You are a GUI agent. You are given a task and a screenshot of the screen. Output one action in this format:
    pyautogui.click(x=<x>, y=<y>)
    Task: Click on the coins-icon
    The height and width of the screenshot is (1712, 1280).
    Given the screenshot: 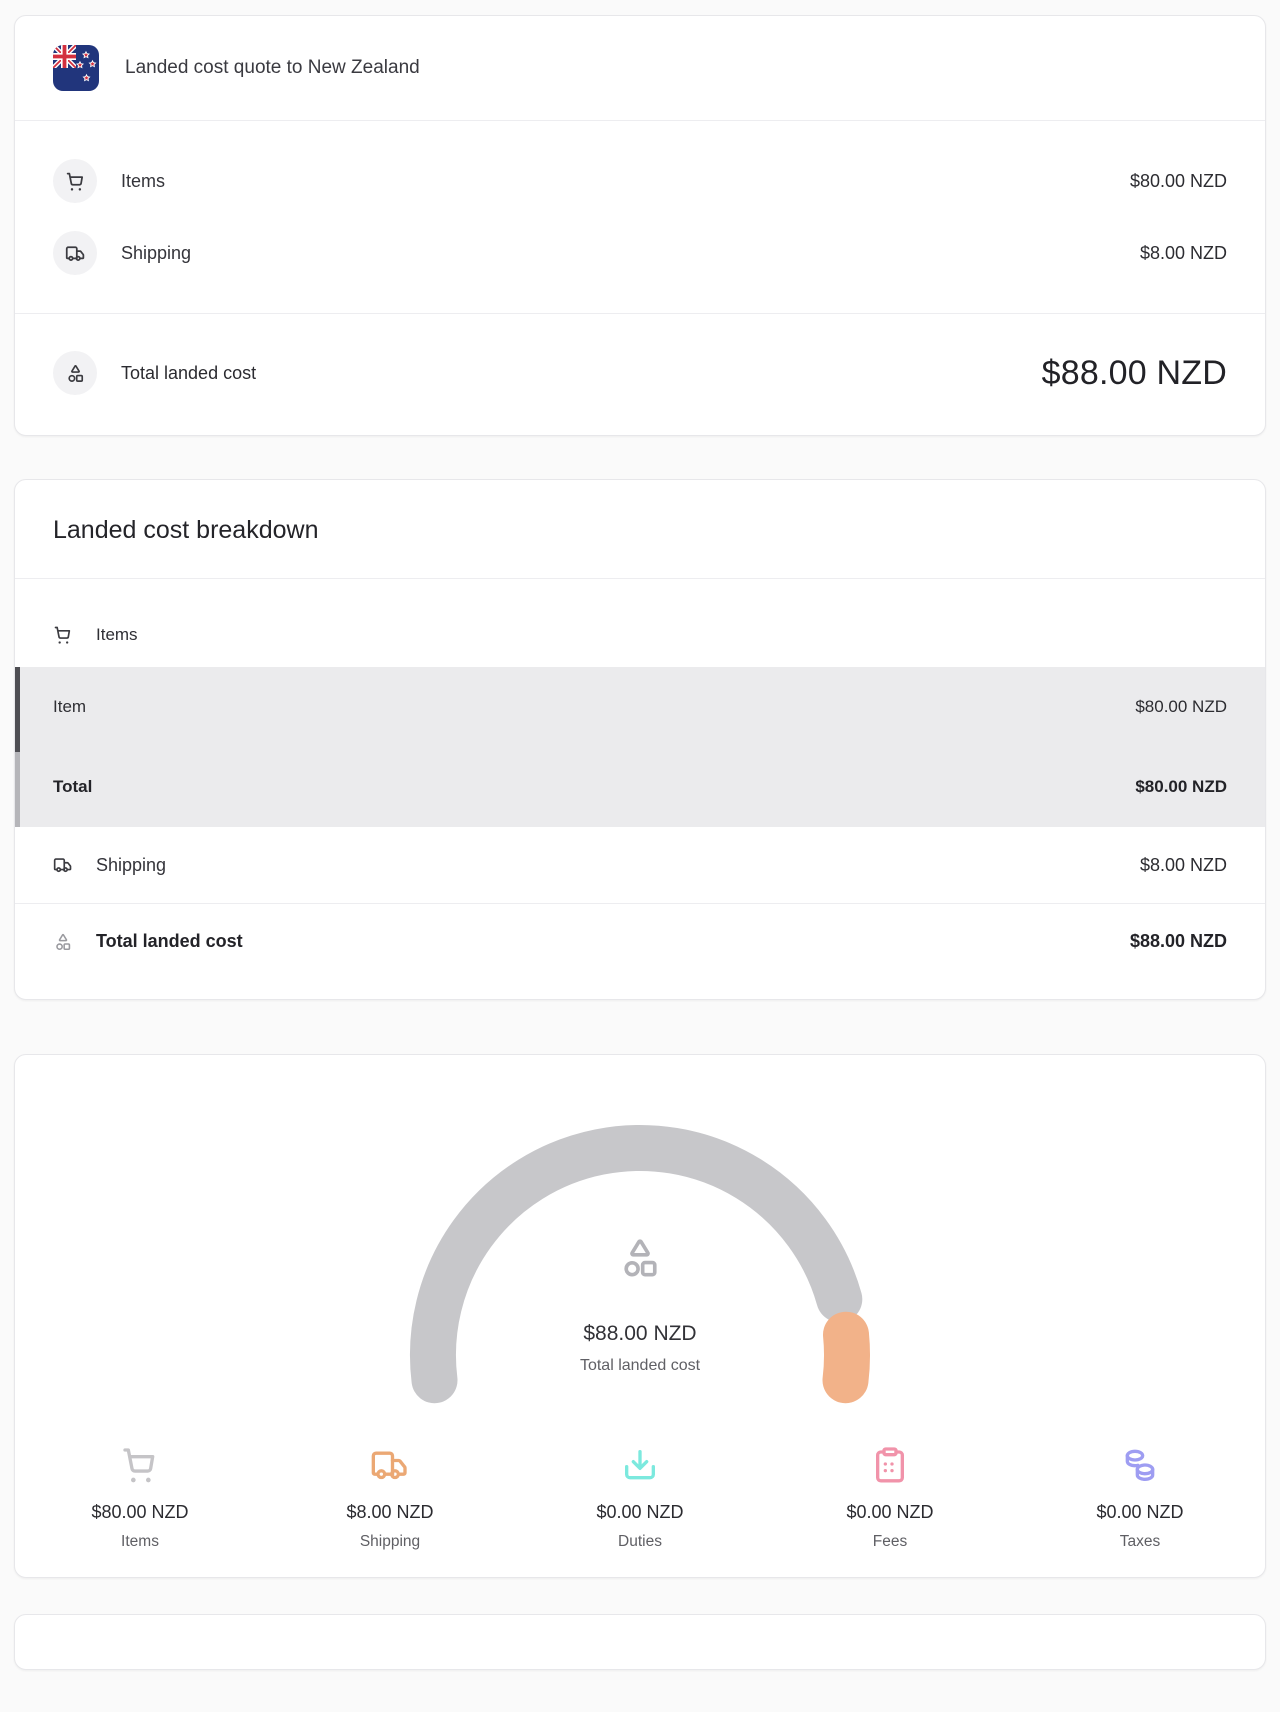 What is the action you would take?
    pyautogui.click(x=1140, y=1465)
    